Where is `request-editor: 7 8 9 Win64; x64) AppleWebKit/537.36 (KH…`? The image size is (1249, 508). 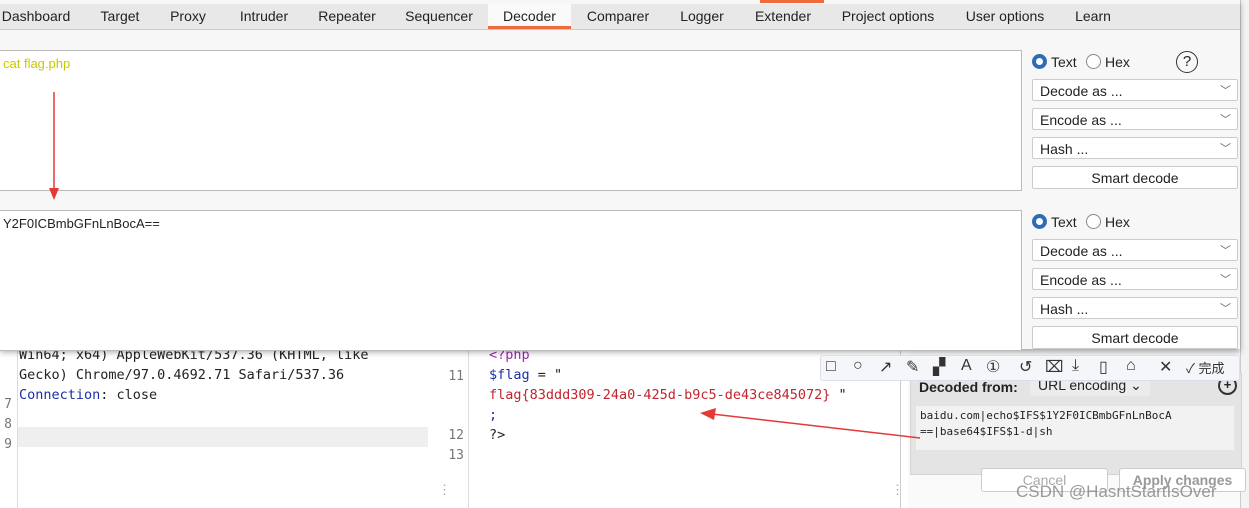
request-editor: 7 8 9 Win64; x64) AppleWebKit/537.36 (KH… is located at coordinates (234, 427).